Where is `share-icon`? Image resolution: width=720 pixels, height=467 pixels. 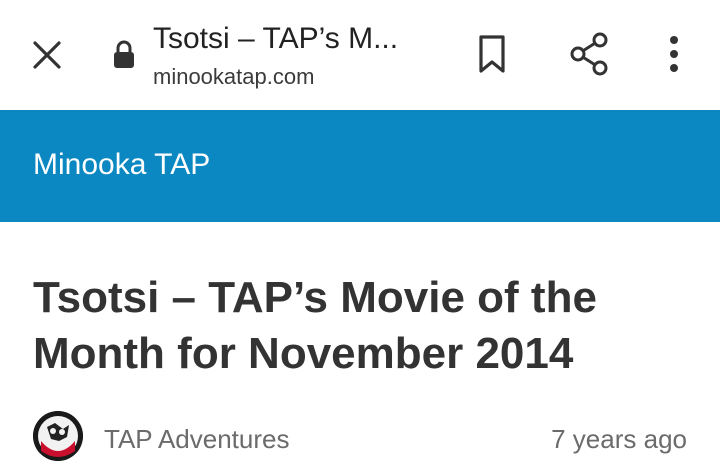
share-icon is located at coordinates (589, 54).